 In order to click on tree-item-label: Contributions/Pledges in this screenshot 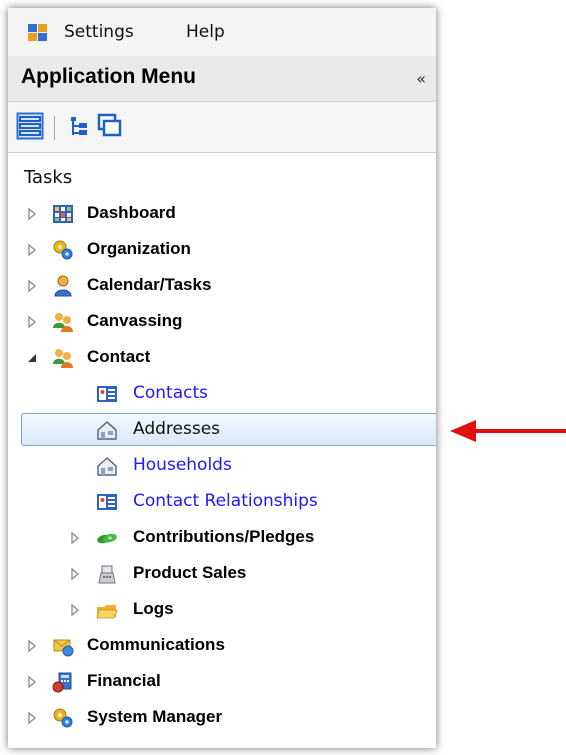, I will do `click(224, 536)`.